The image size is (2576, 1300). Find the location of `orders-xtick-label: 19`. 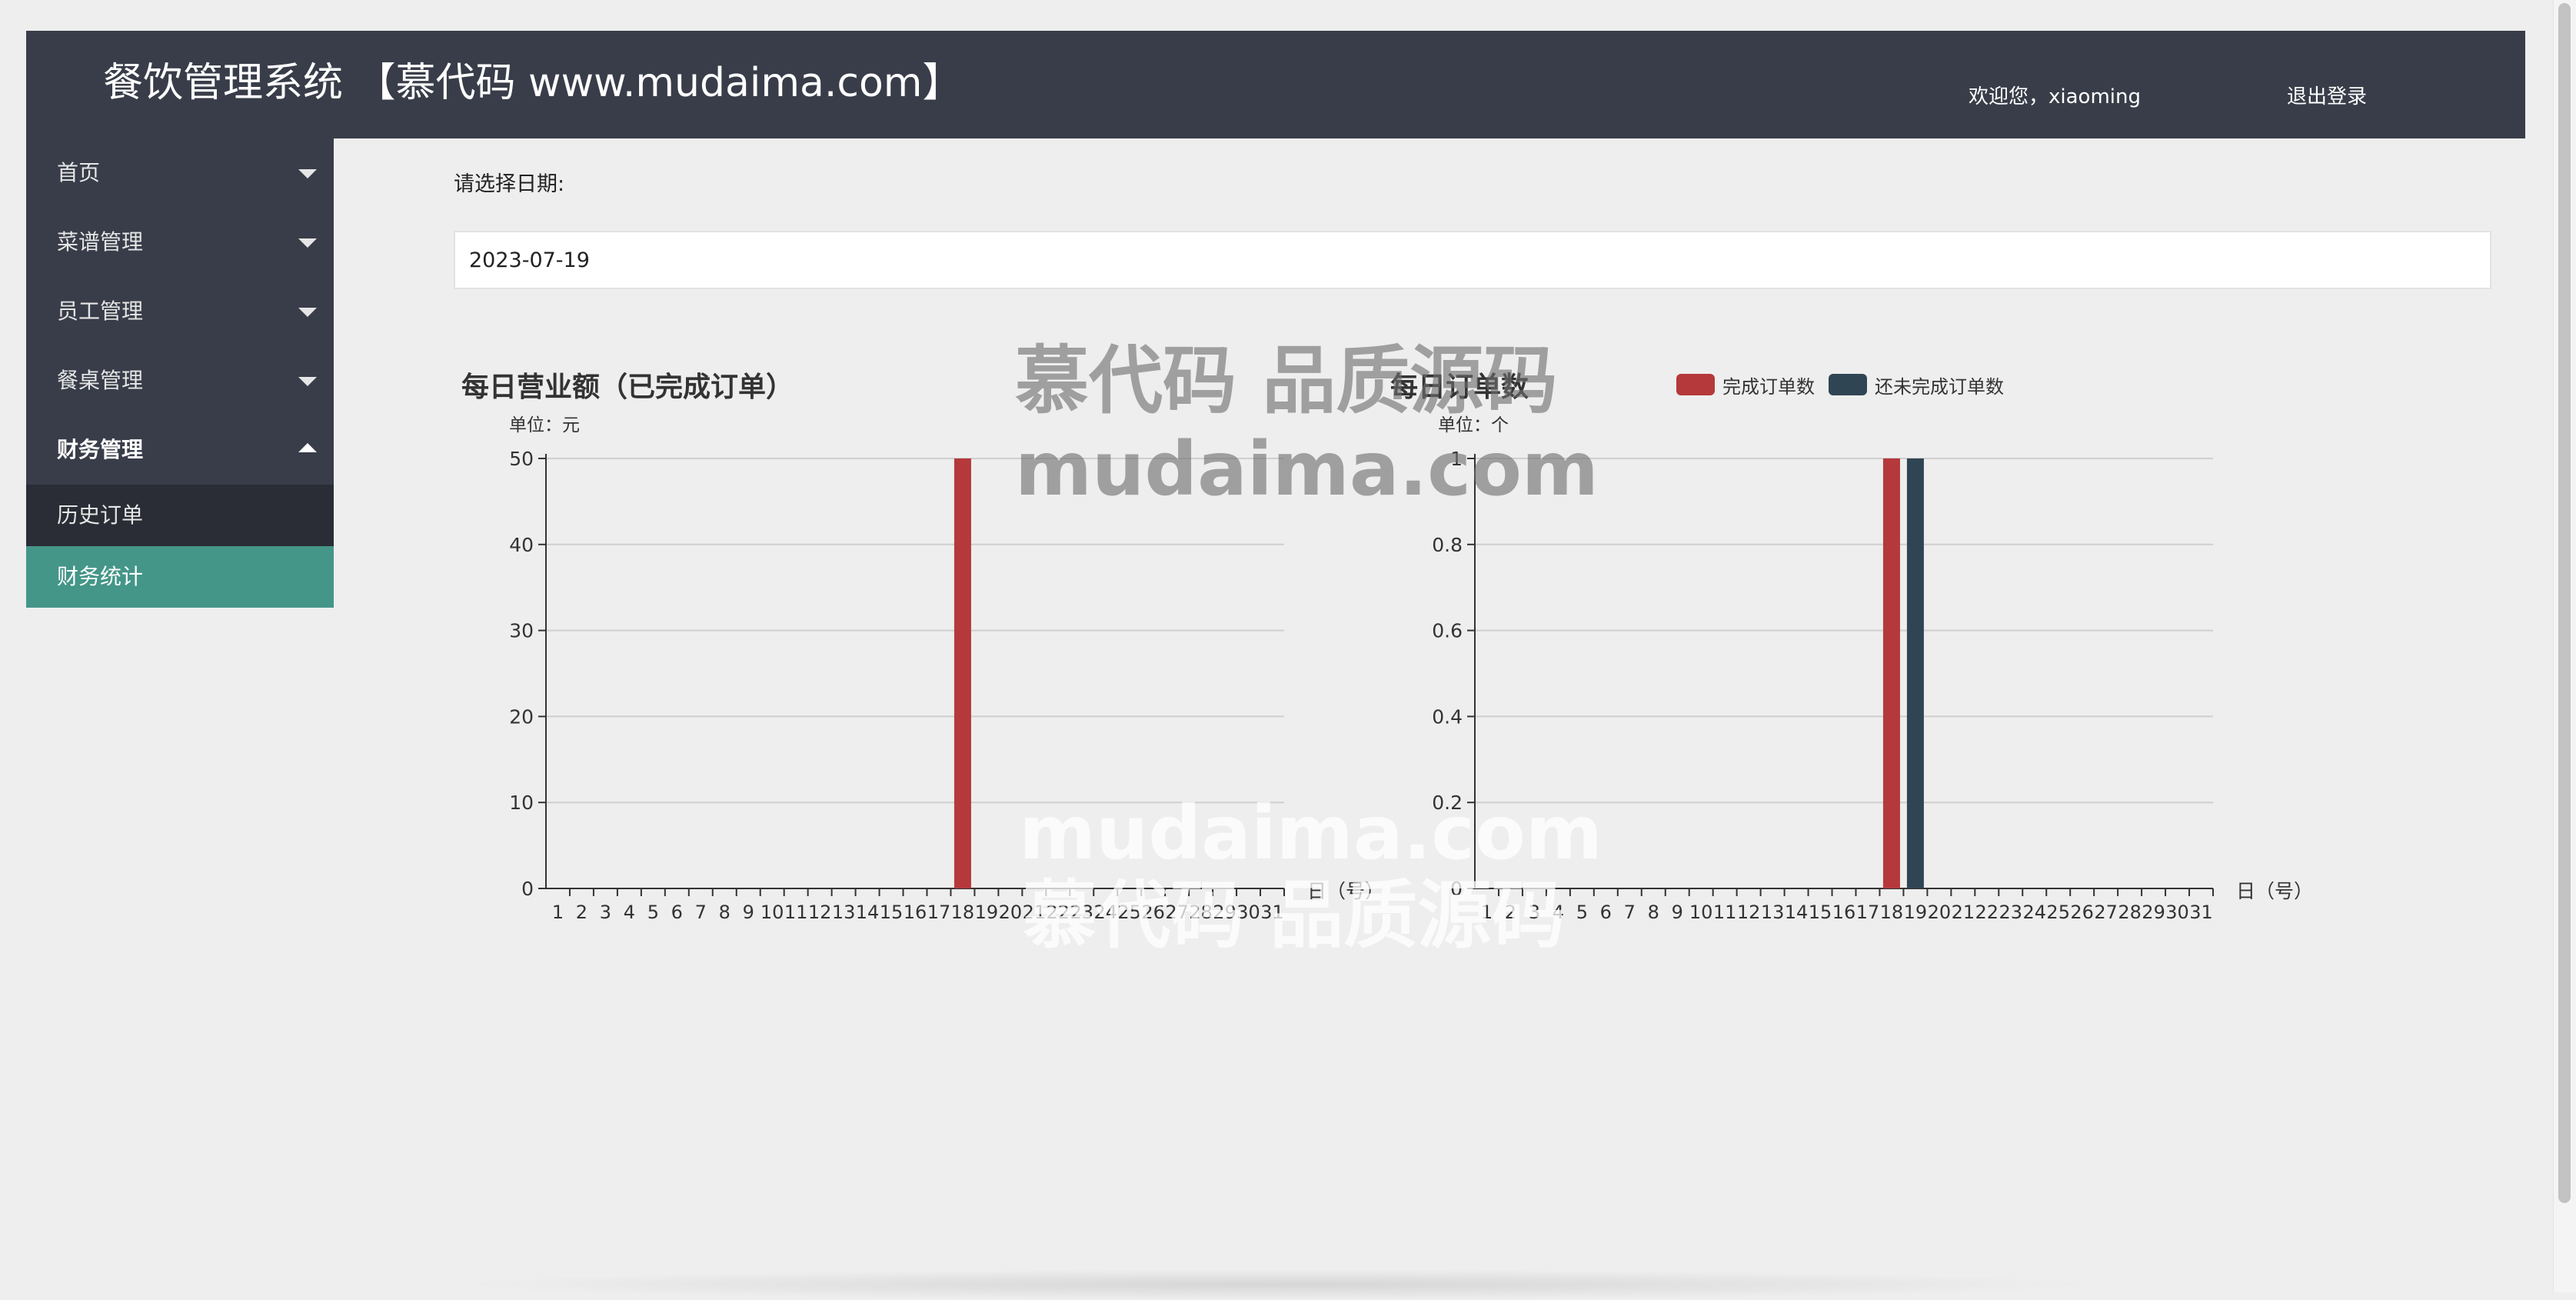

orders-xtick-label: 19 is located at coordinates (1916, 912).